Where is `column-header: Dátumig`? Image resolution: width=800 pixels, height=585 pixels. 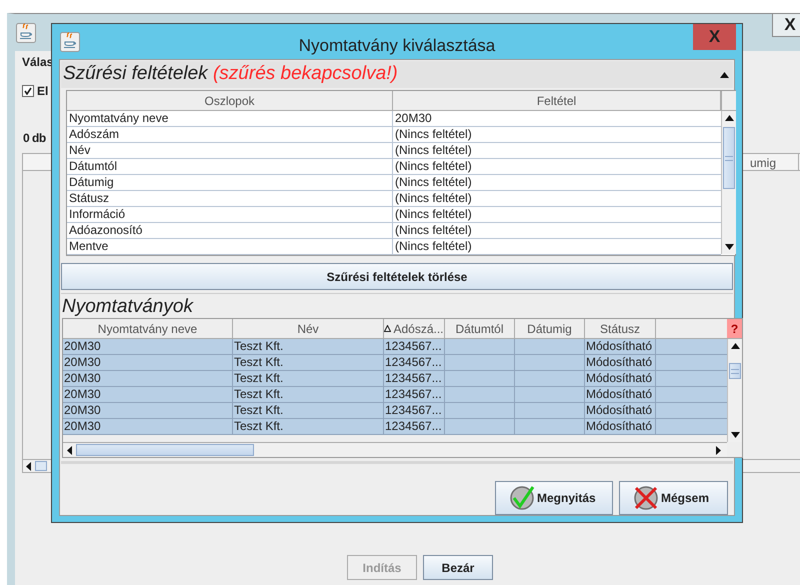
column-header: Dátumig is located at coordinates (550, 328).